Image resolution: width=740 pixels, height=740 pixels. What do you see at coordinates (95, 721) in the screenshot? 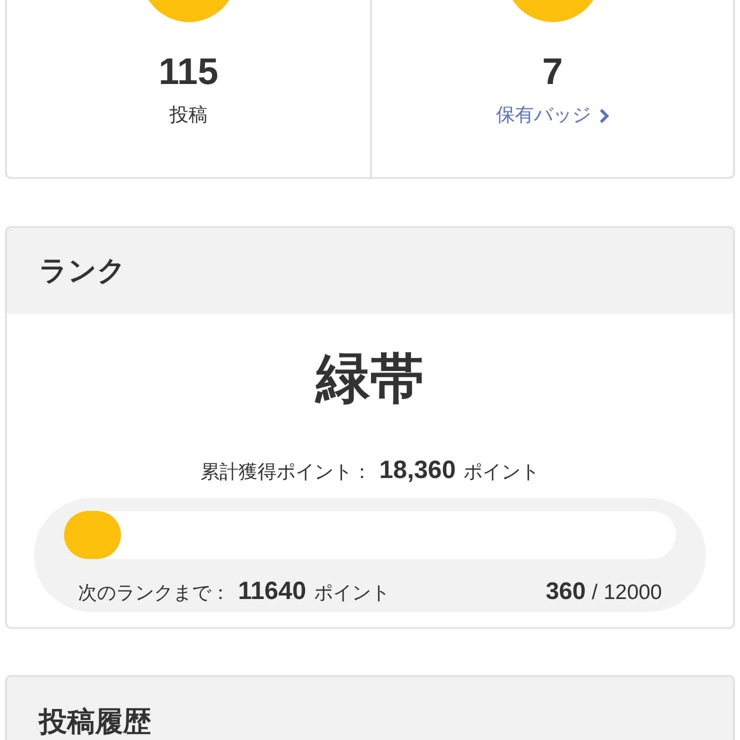
I see `section-title: 投稿履歴` at bounding box center [95, 721].